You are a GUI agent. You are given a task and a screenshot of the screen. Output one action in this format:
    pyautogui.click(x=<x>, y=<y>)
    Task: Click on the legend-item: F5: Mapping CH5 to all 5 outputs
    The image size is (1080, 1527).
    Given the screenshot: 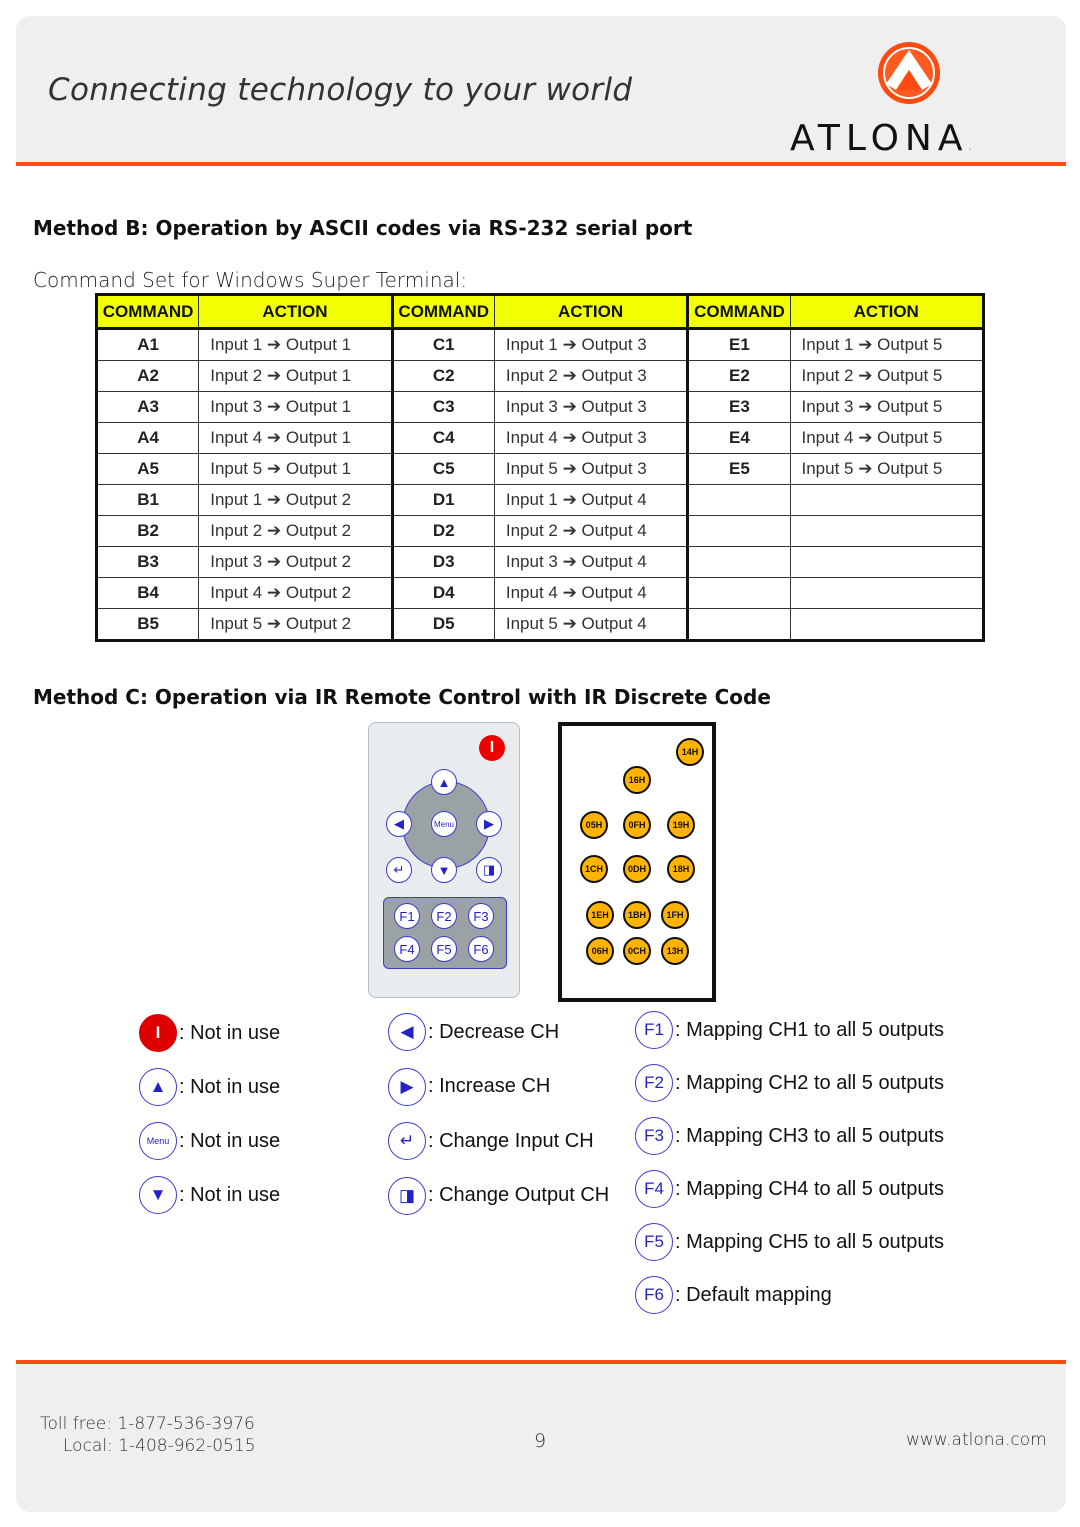 What is the action you would take?
    pyautogui.click(x=789, y=1242)
    